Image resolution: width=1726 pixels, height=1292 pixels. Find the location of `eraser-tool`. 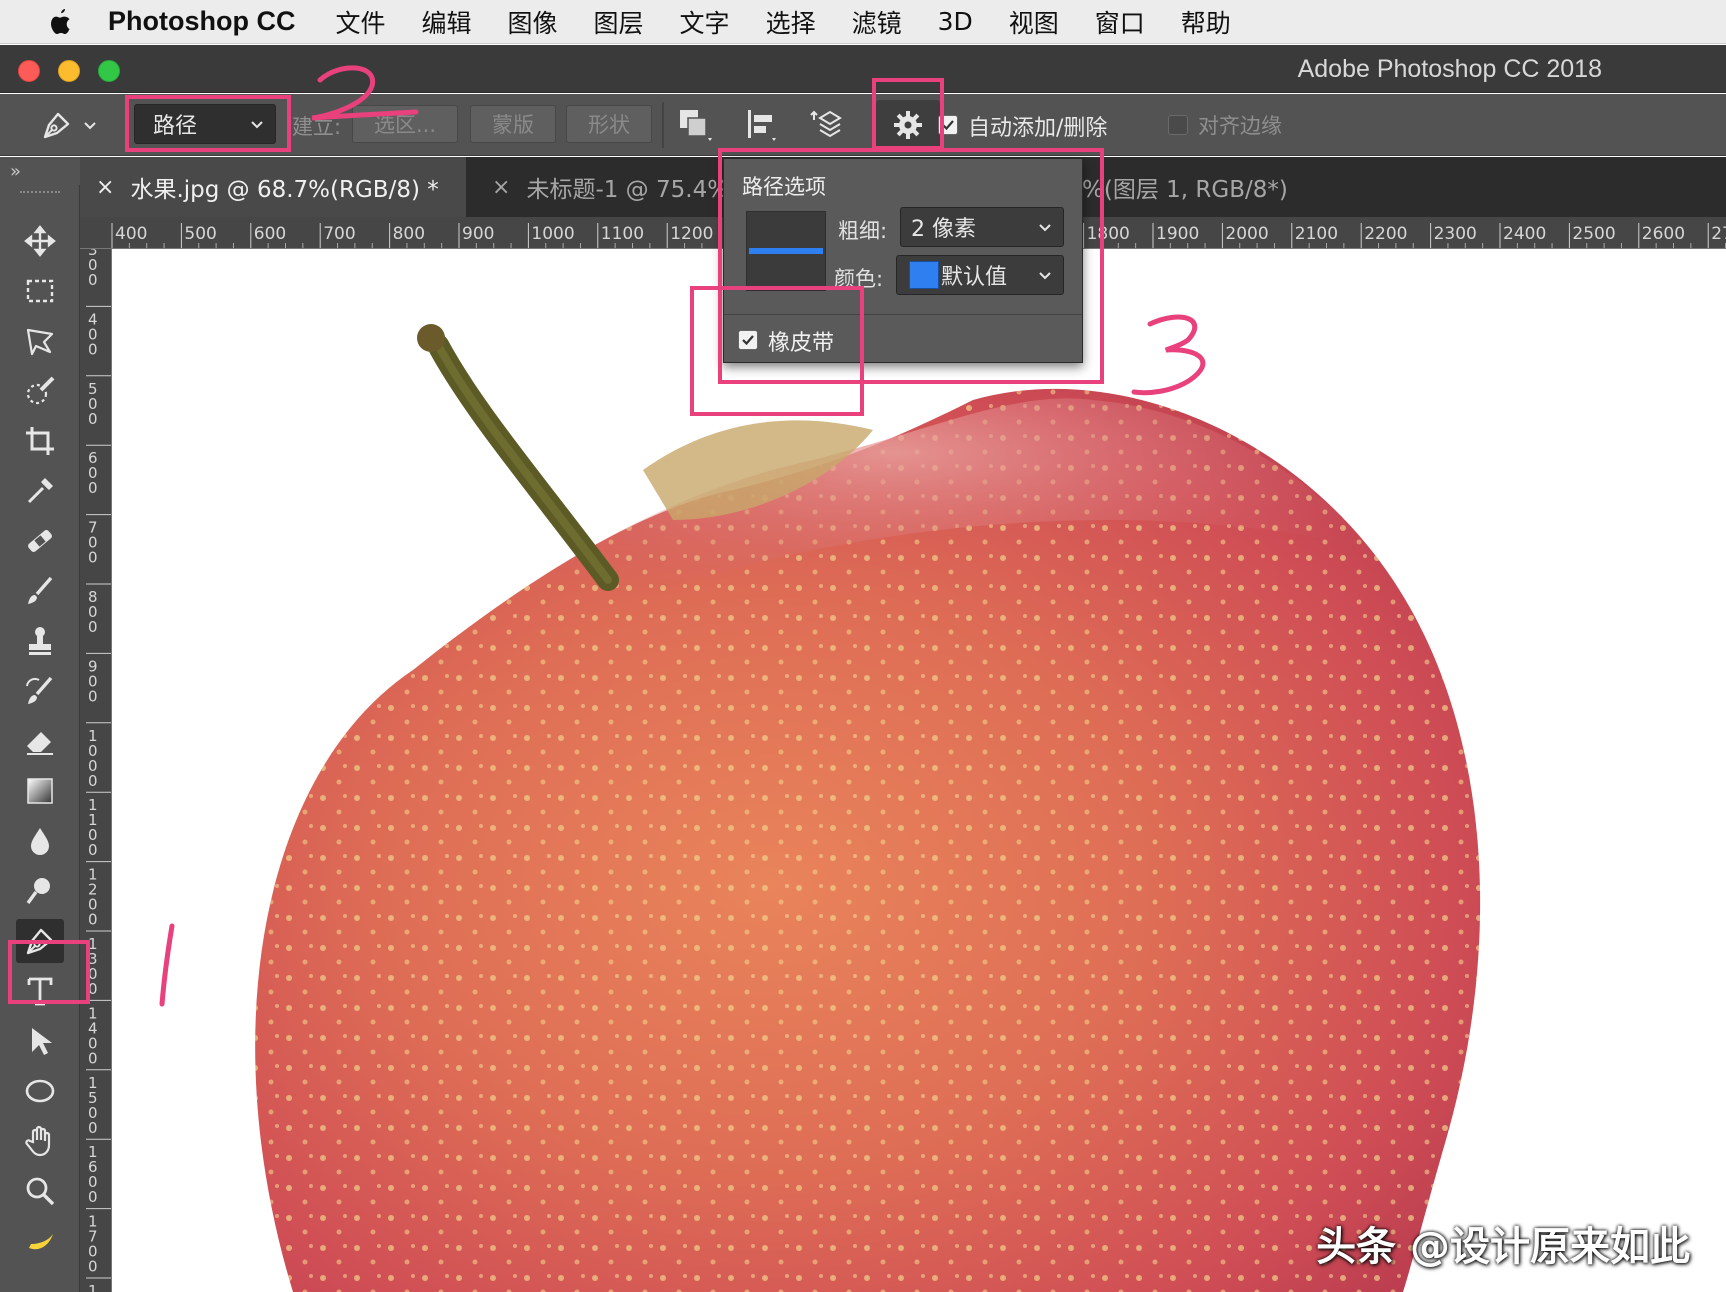

eraser-tool is located at coordinates (40, 741).